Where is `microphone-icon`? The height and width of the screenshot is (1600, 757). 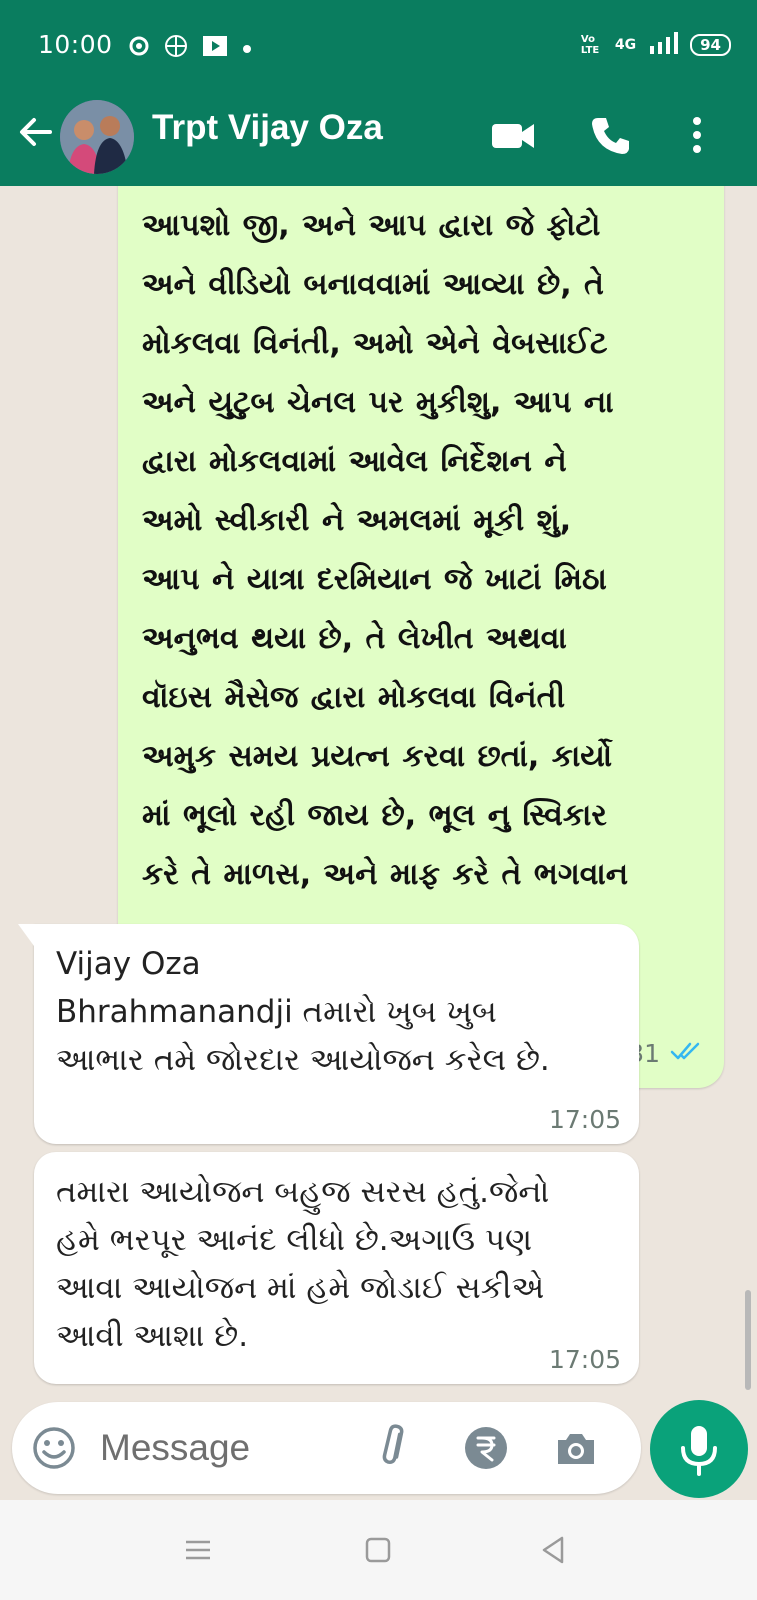 microphone-icon is located at coordinates (699, 1451).